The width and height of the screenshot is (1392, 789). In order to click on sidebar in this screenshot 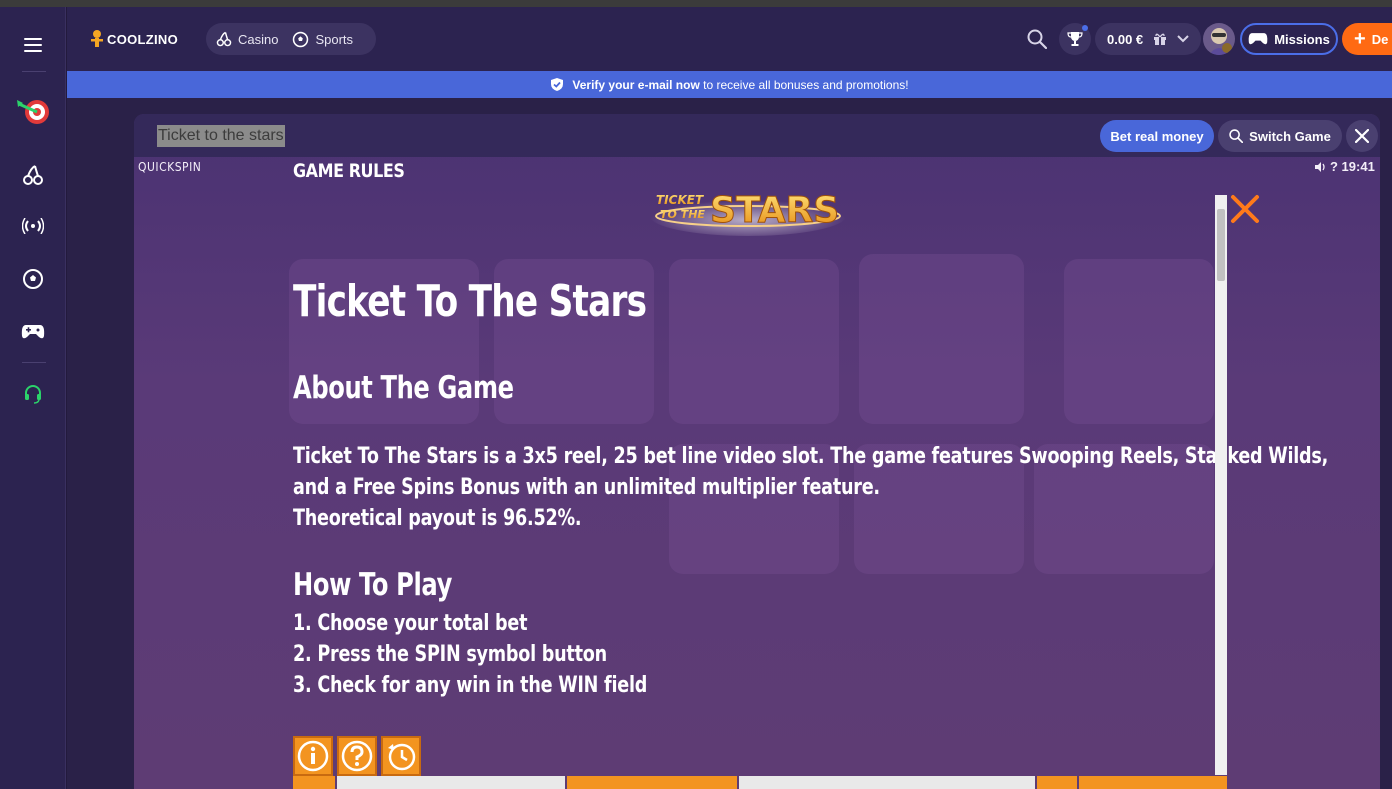, I will do `click(33, 398)`.